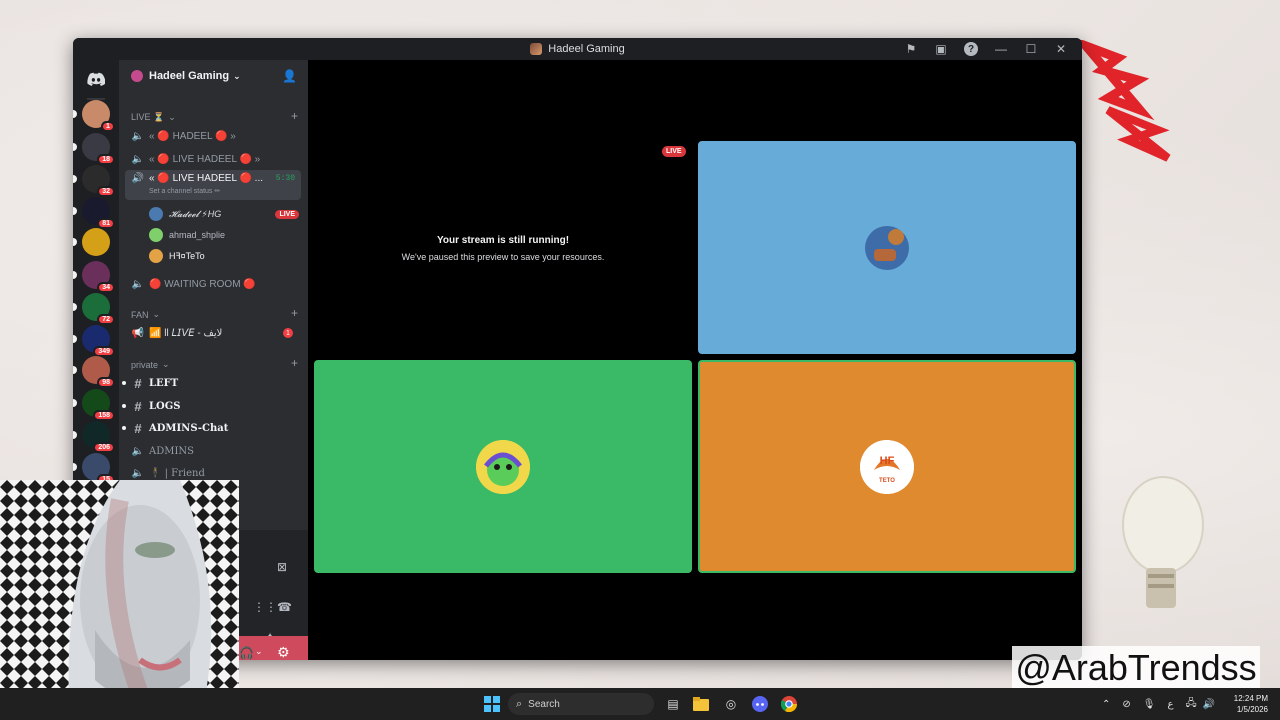 The height and width of the screenshot is (720, 1280). What do you see at coordinates (94, 372) in the screenshot?
I see `server-icon: 98` at bounding box center [94, 372].